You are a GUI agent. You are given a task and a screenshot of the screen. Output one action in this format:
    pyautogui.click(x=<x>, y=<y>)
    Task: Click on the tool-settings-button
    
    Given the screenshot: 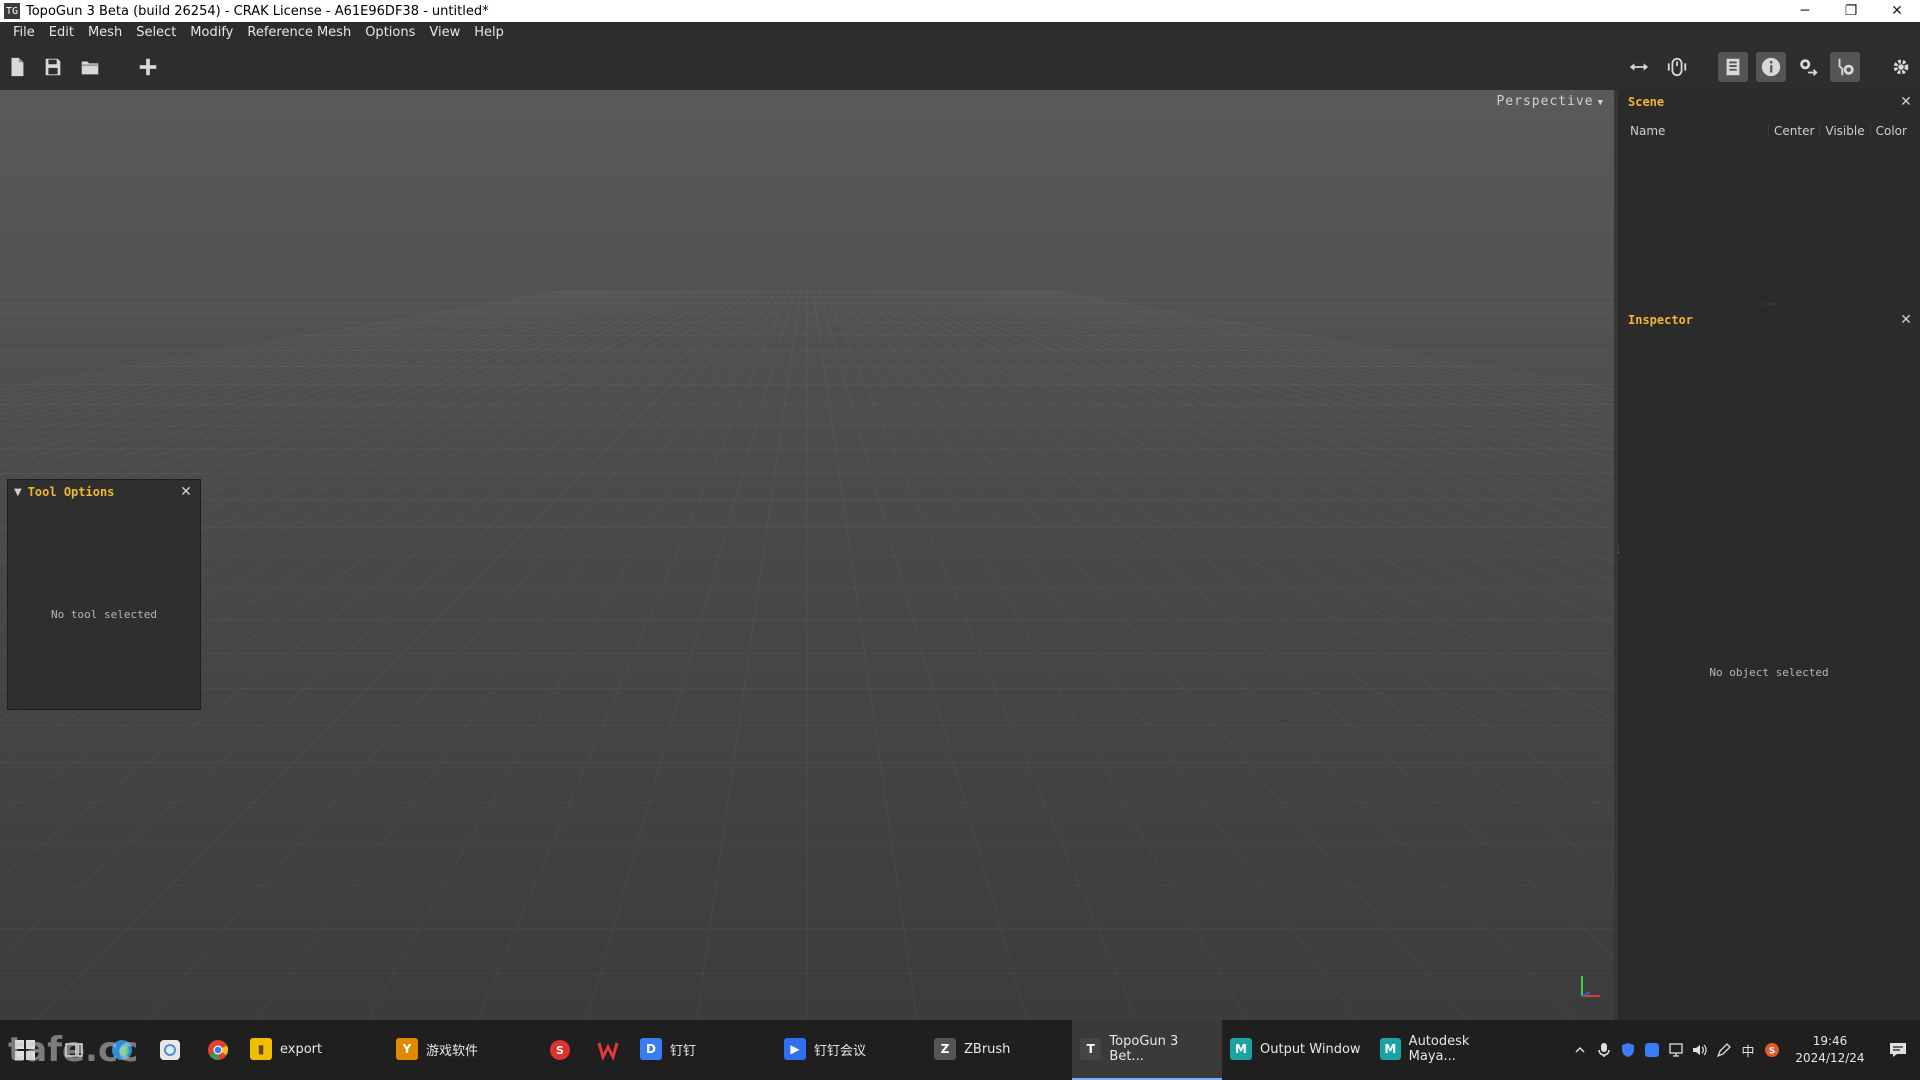 What is the action you would take?
    pyautogui.click(x=1845, y=67)
    